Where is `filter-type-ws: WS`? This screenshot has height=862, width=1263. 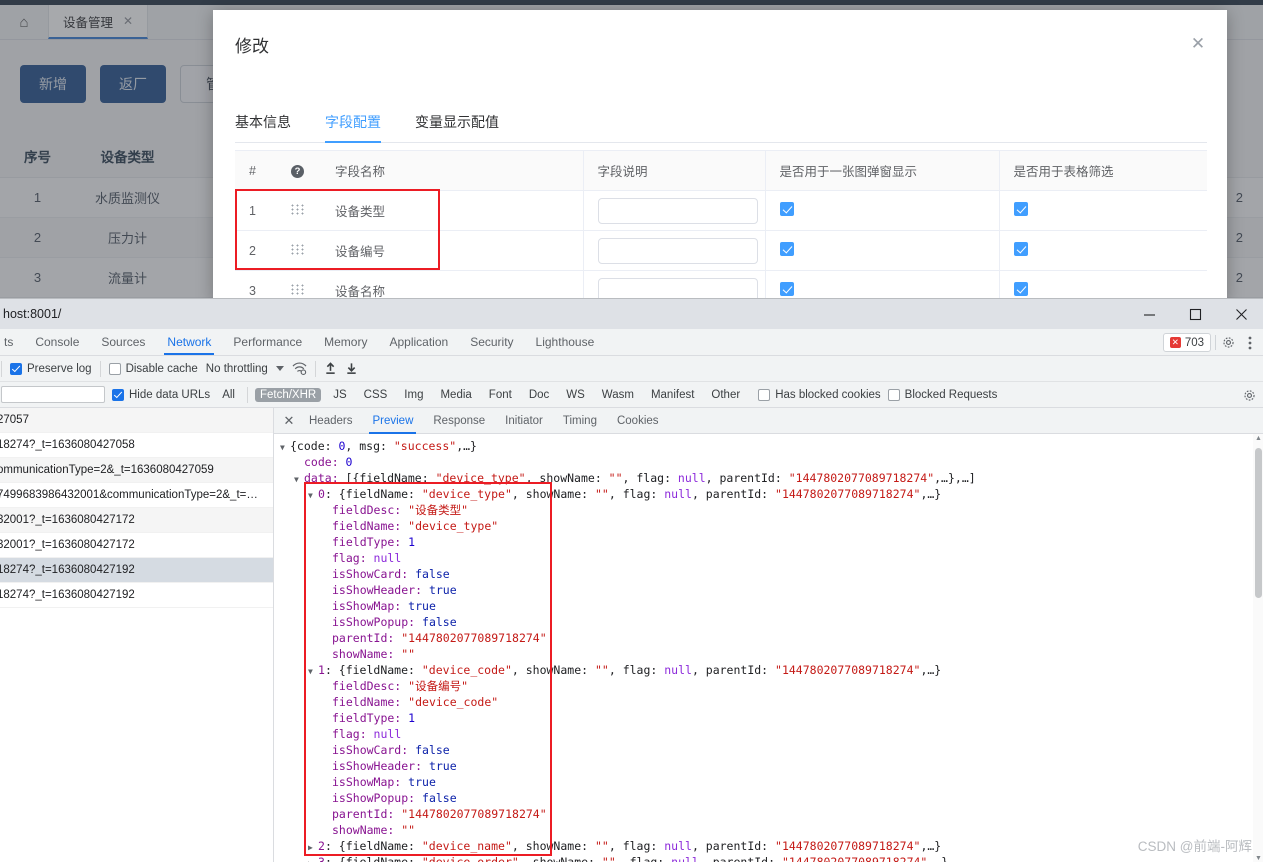
filter-type-ws: WS is located at coordinates (575, 395).